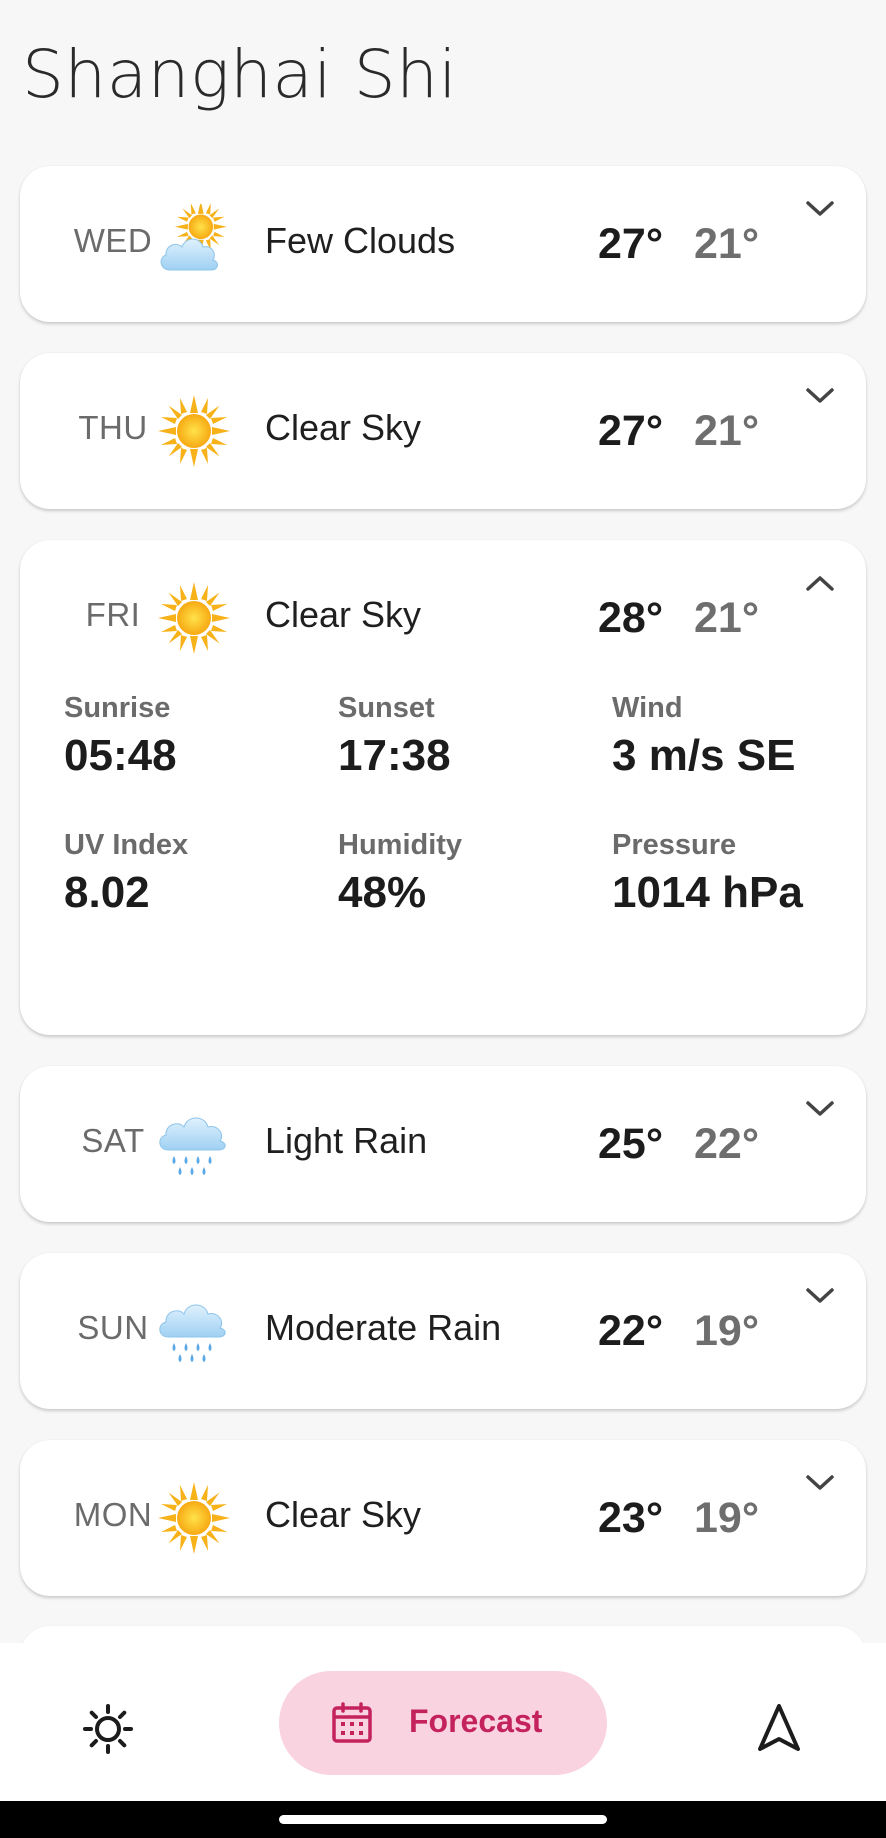 Image resolution: width=886 pixels, height=1838 pixels. What do you see at coordinates (113, 1327) in the screenshot?
I see `day-label: SUN` at bounding box center [113, 1327].